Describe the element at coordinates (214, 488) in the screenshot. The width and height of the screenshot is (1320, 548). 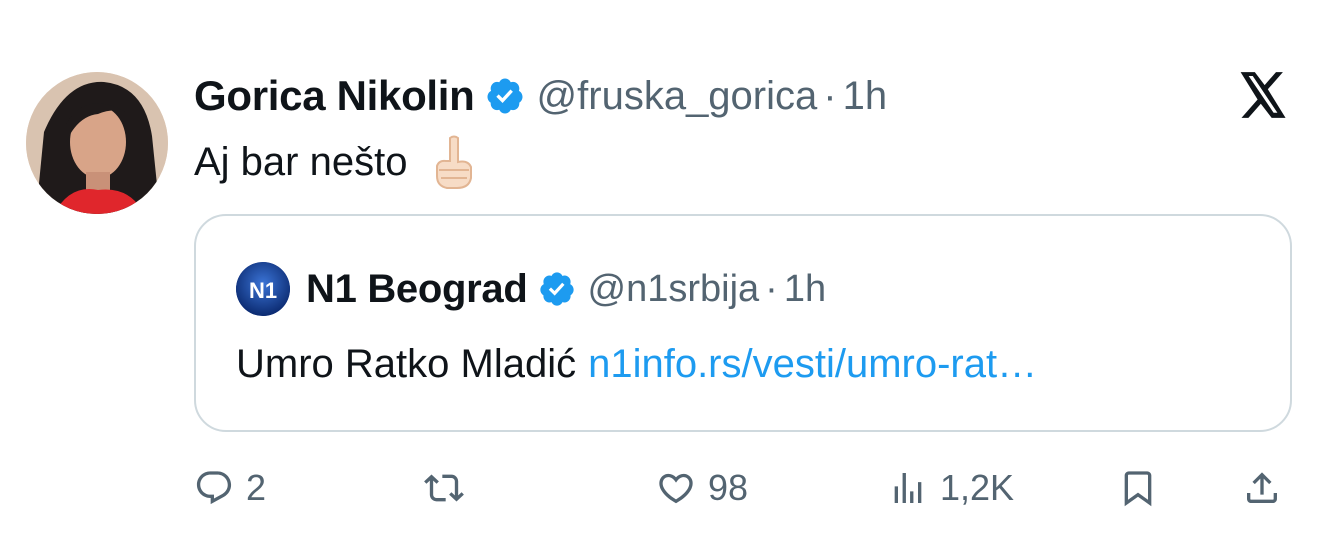
I see `reply-icon` at that location.